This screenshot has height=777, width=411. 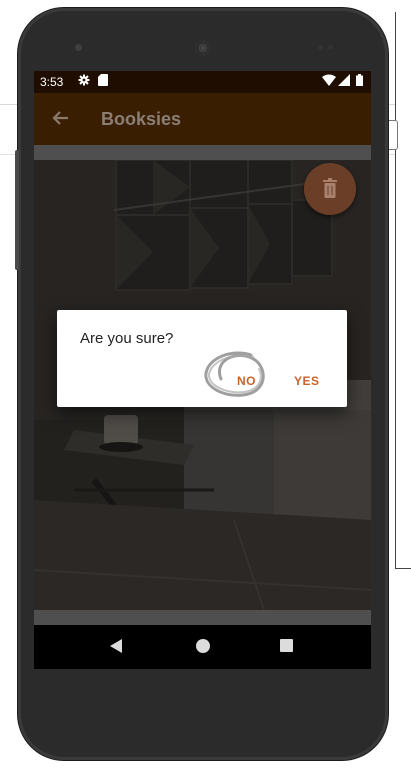 I want to click on sd-card-icon, so click(x=103, y=81).